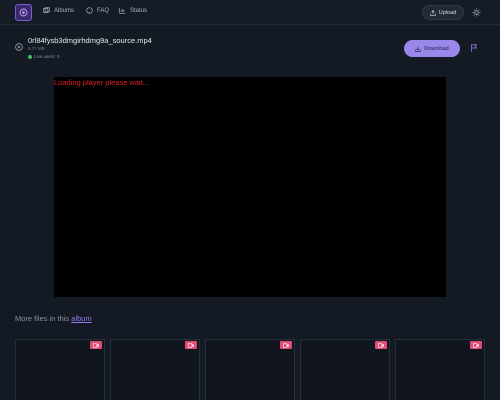 This screenshot has width=500, height=400. I want to click on nav-faq: FAQ, so click(97, 10).